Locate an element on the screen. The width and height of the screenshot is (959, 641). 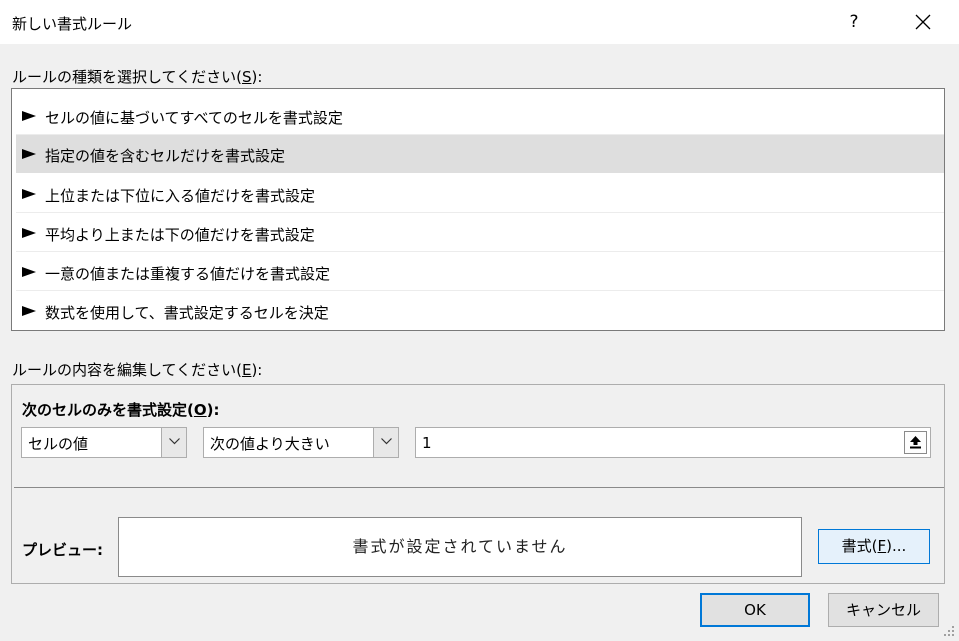
upload-arrow-icon is located at coordinates (915, 442).